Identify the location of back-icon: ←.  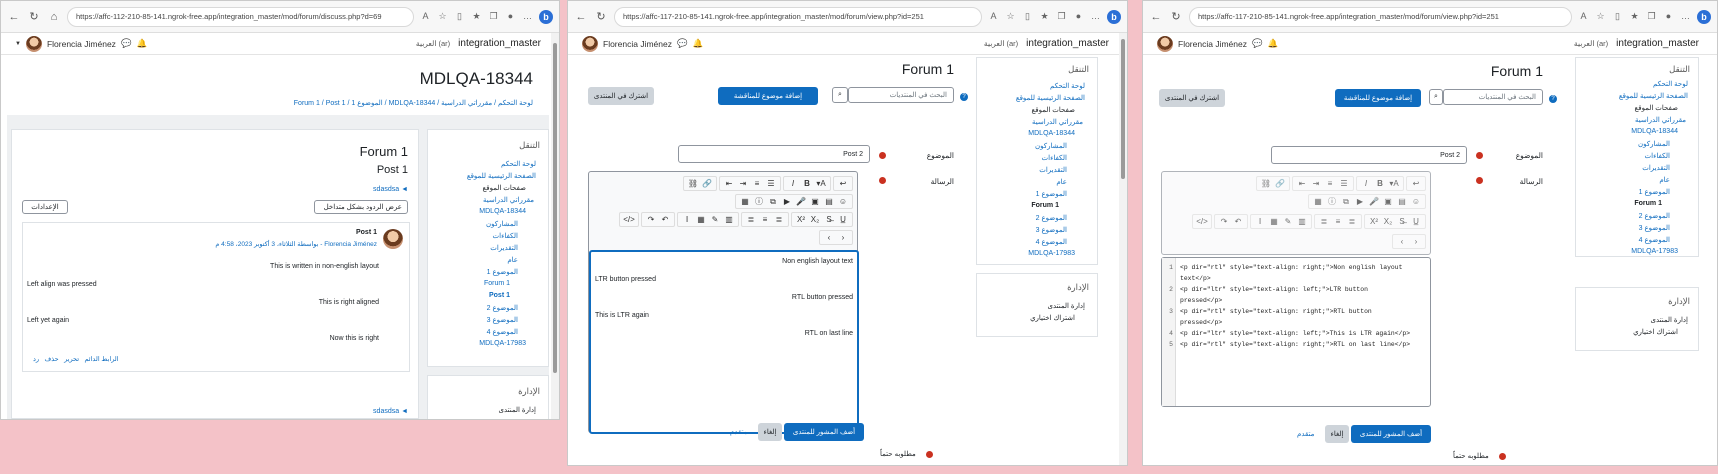
(14, 17).